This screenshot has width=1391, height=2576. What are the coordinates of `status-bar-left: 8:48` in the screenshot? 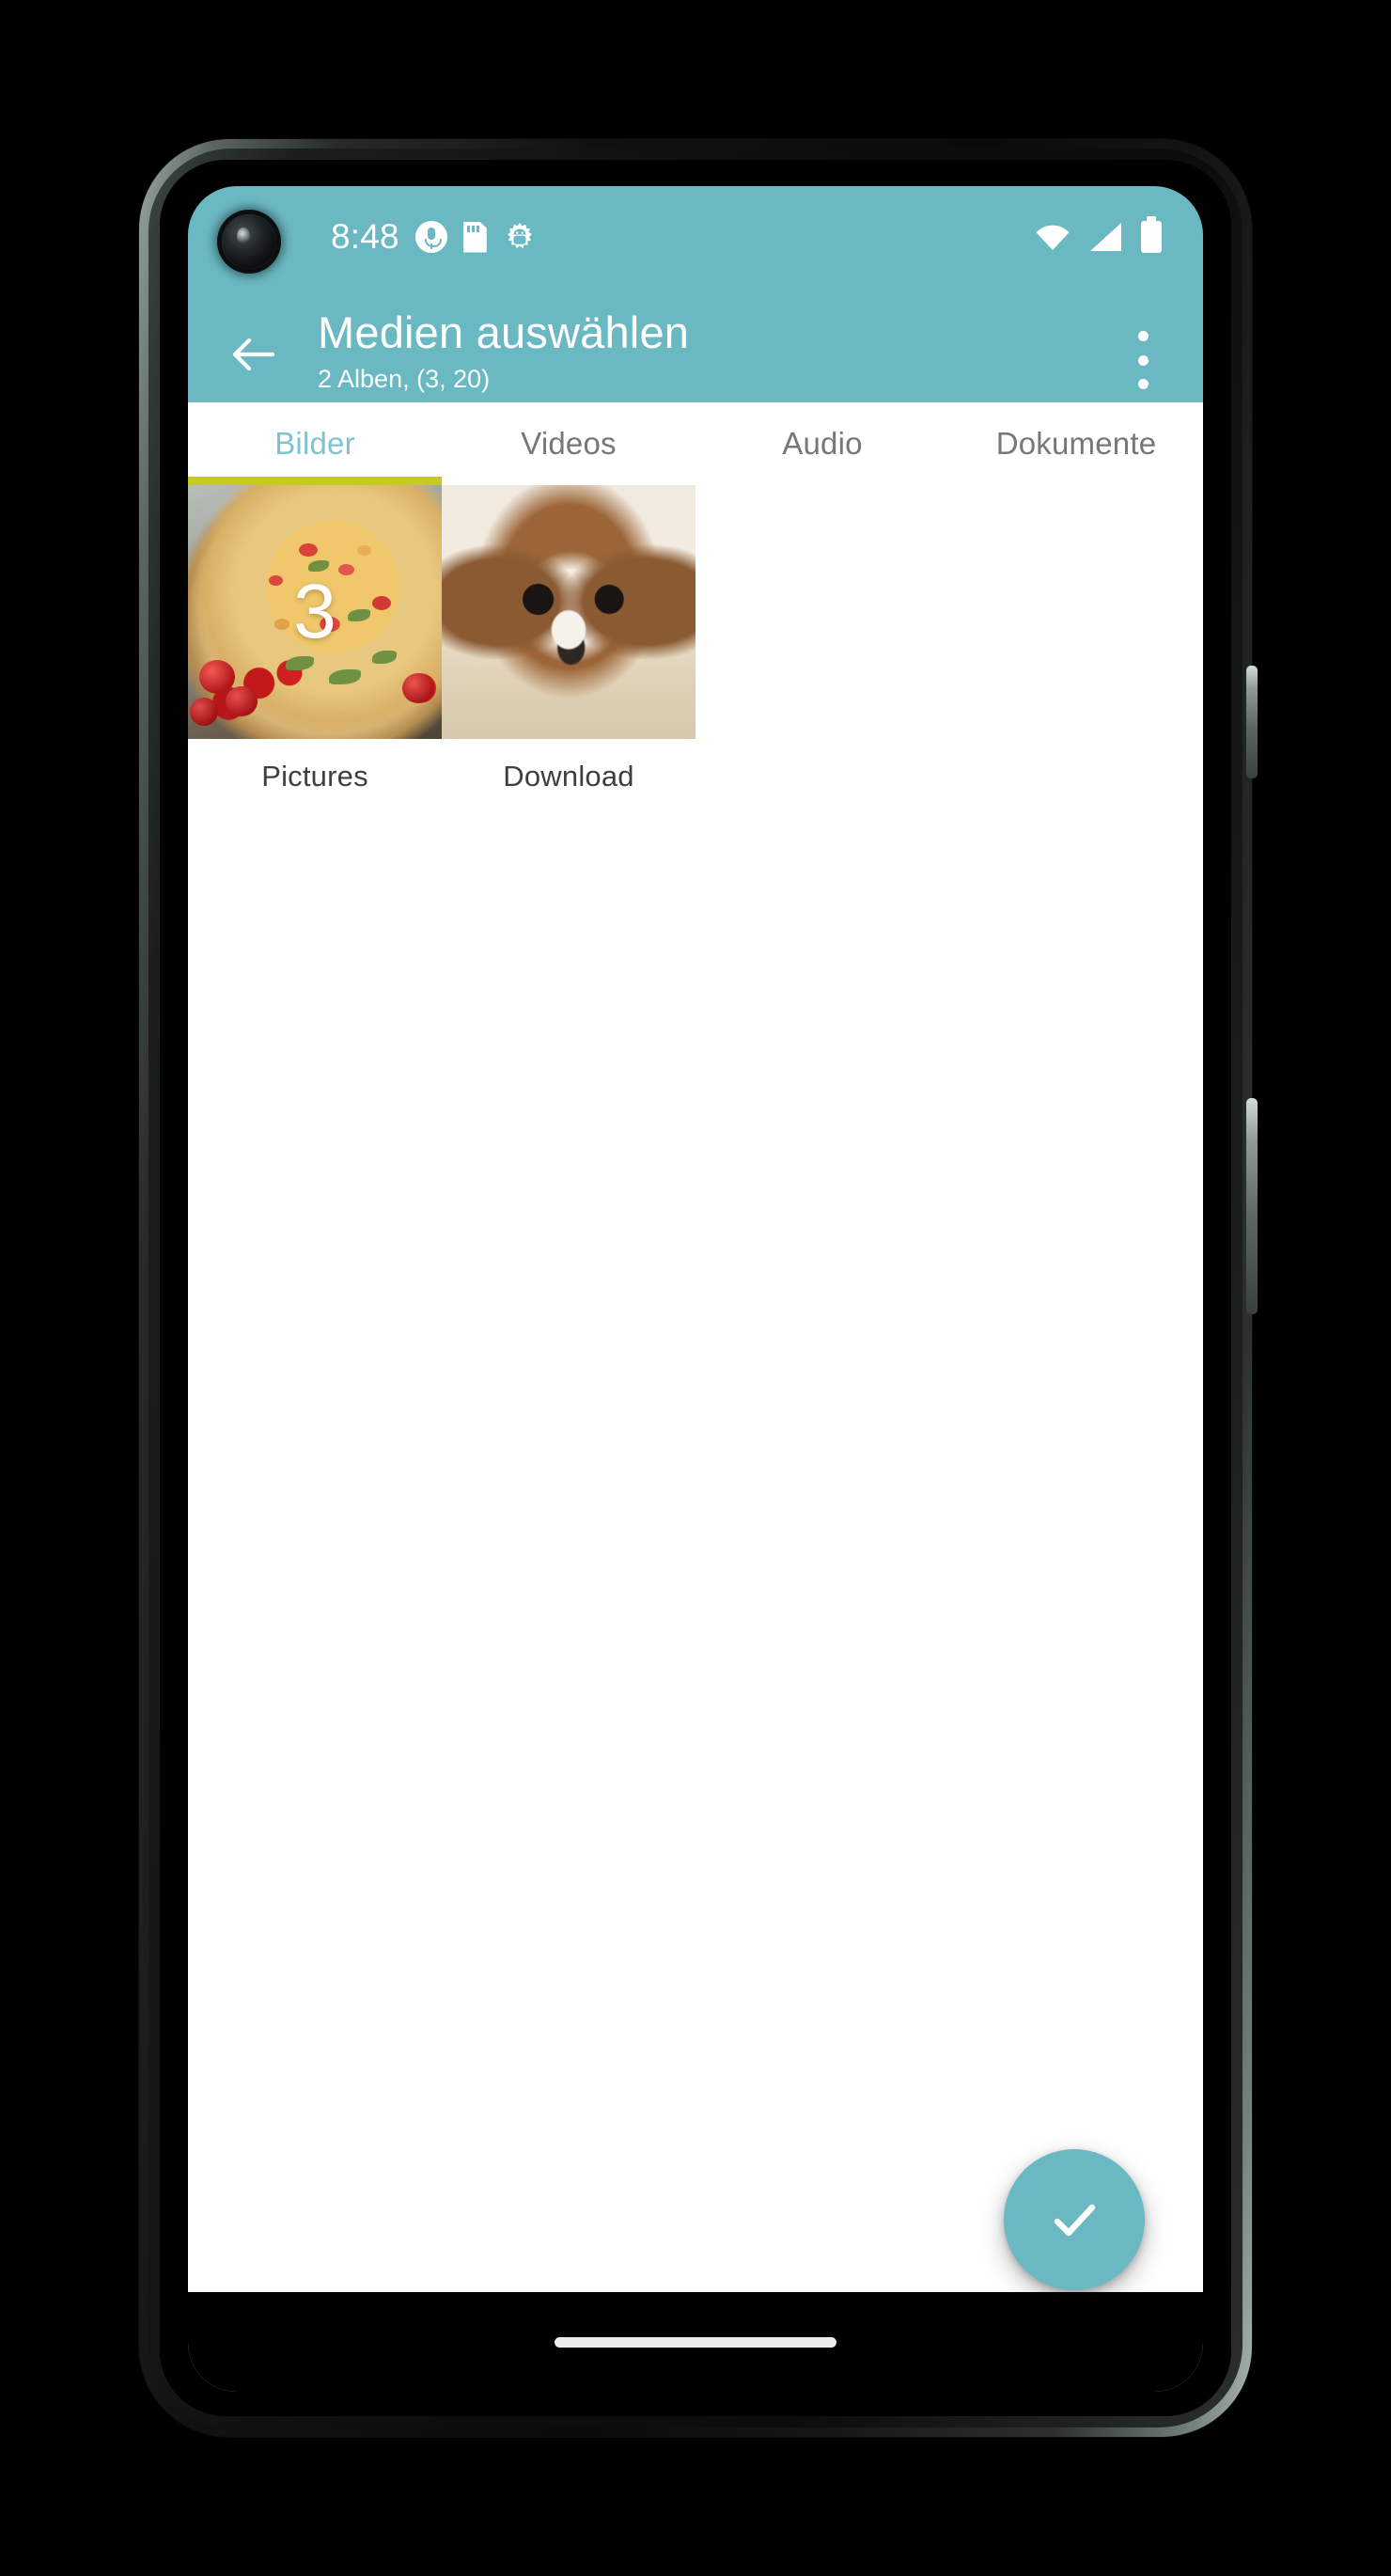 It's located at (434, 237).